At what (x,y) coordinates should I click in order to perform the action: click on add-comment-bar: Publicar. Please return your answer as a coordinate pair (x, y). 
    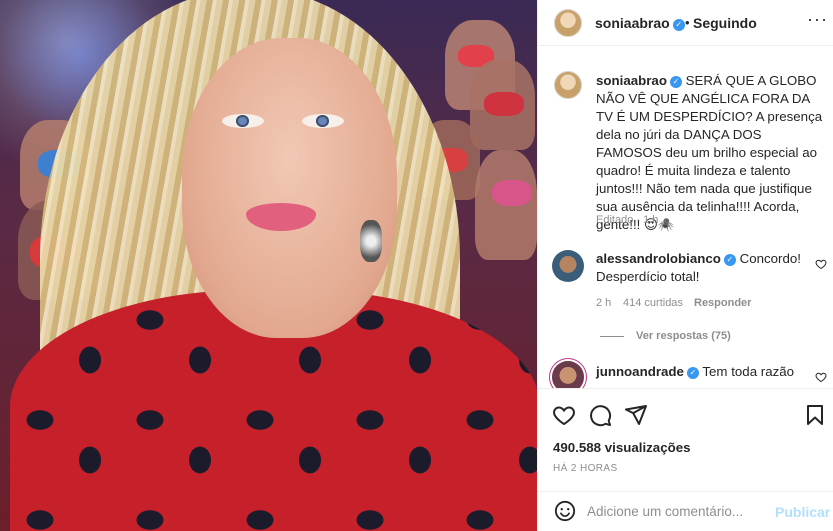
    Looking at the image, I should click on (685, 511).